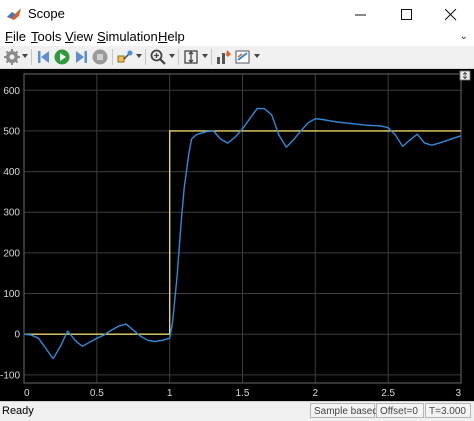 The image size is (474, 421). I want to click on x-tick-labels: 0 0.5 1 1.5 2 2.5 3, so click(242, 393).